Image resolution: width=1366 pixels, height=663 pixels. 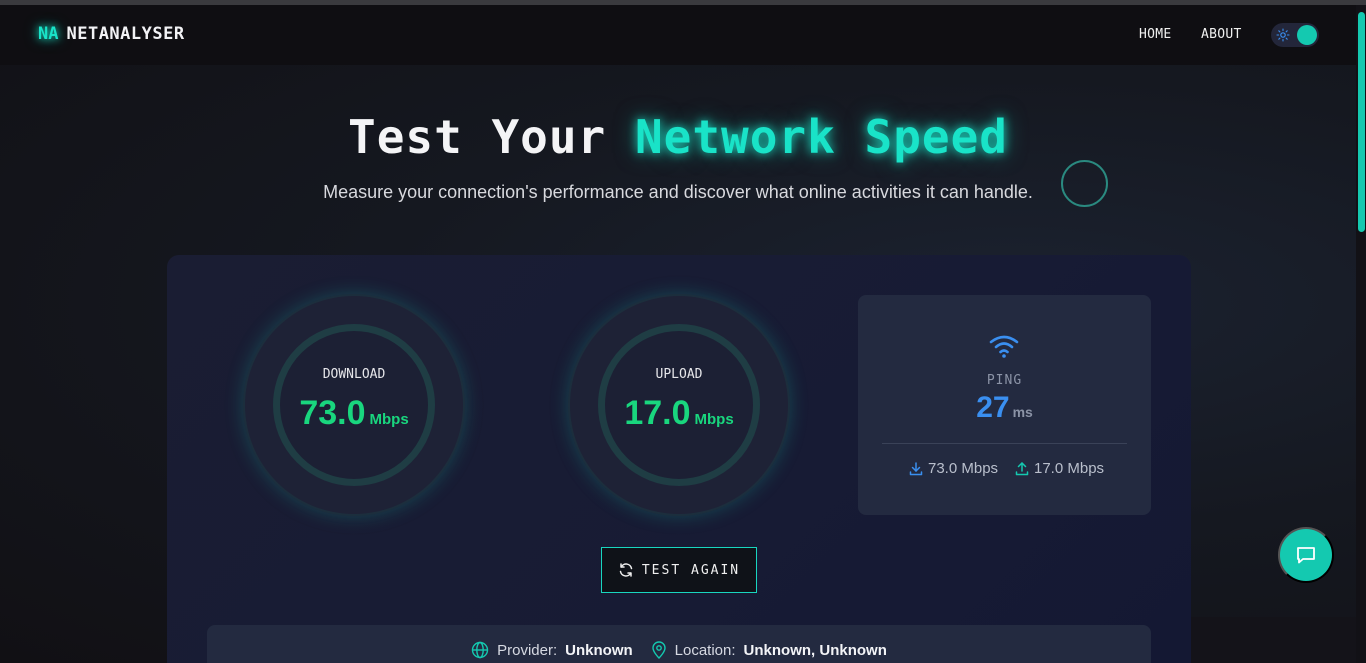 What do you see at coordinates (1307, 35) in the screenshot?
I see `toggle-knob` at bounding box center [1307, 35].